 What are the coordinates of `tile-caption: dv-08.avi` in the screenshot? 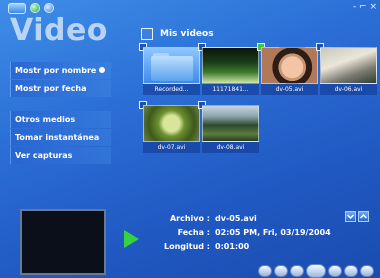 It's located at (230, 147).